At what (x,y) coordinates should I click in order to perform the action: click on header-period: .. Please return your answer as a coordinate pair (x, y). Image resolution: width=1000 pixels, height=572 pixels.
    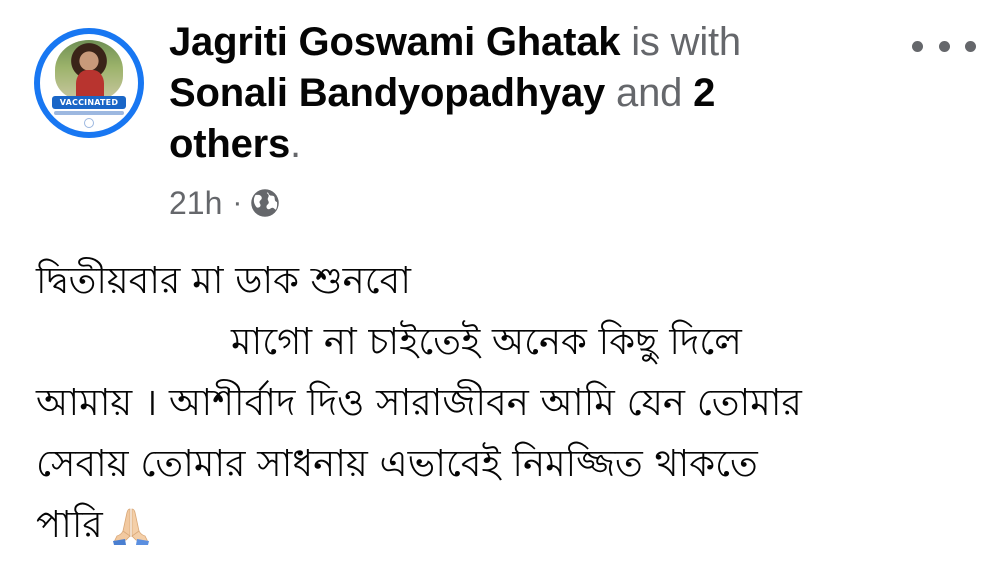
    Looking at the image, I should click on (295, 144).